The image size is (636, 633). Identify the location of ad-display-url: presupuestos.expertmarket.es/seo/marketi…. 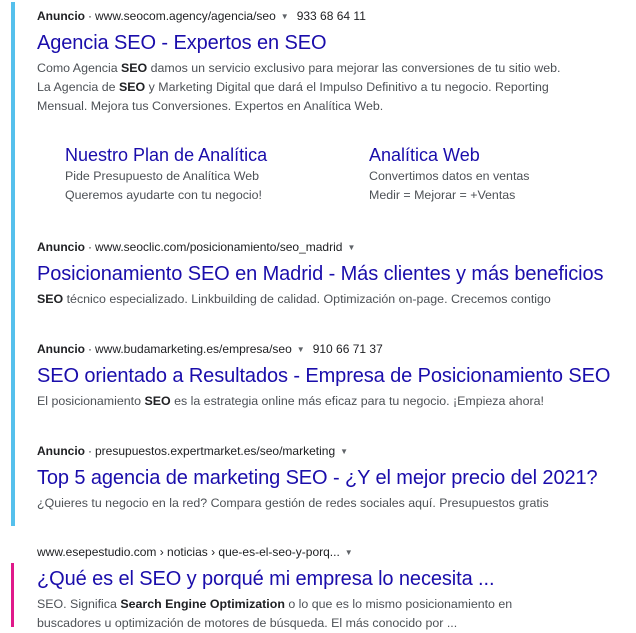
(215, 451).